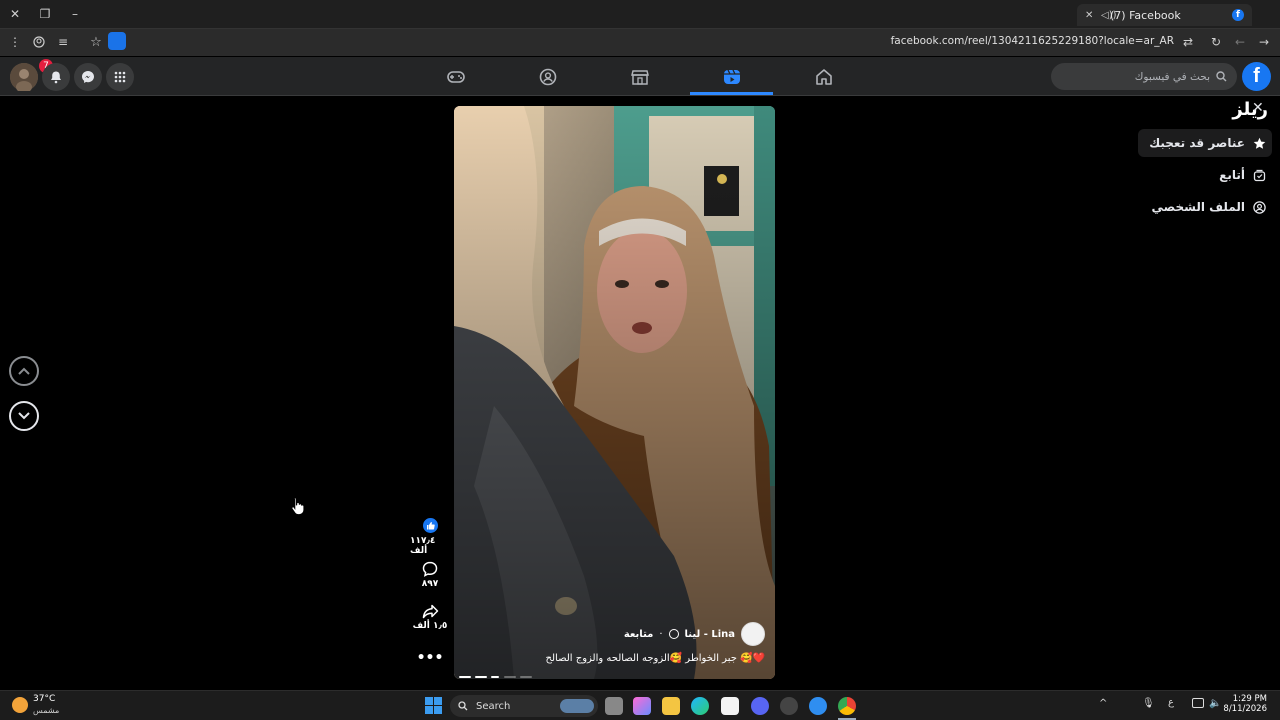 The height and width of the screenshot is (720, 1280). Describe the element at coordinates (24, 77) in the screenshot. I see `account-avatar` at that location.